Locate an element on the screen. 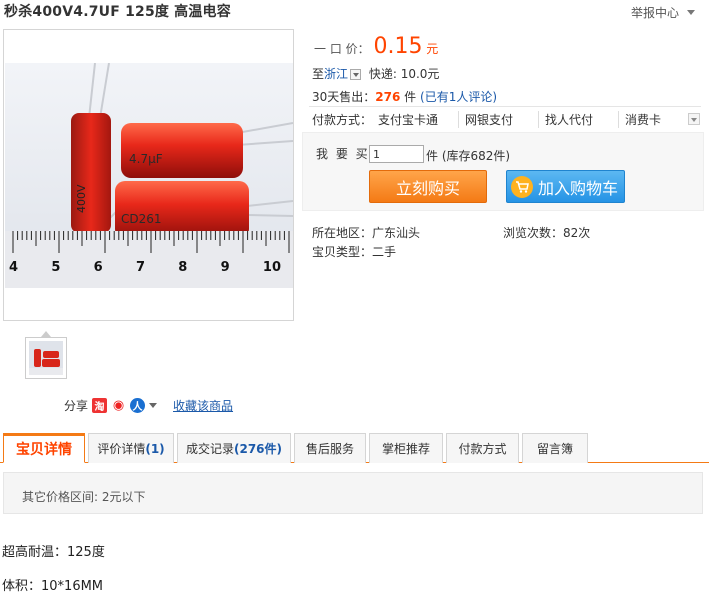  thumbnail-capacitor-icon is located at coordinates (46, 358).